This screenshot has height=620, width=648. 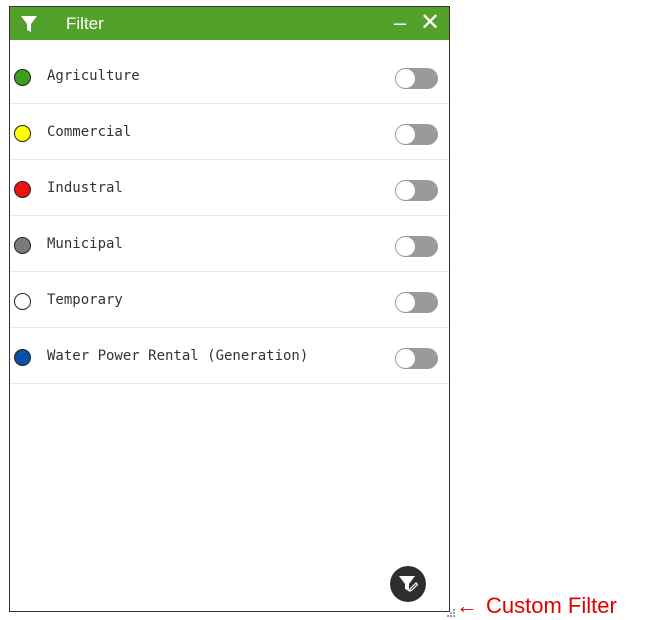 What do you see at coordinates (229, 244) in the screenshot?
I see `filter-row-municipal: Municipal` at bounding box center [229, 244].